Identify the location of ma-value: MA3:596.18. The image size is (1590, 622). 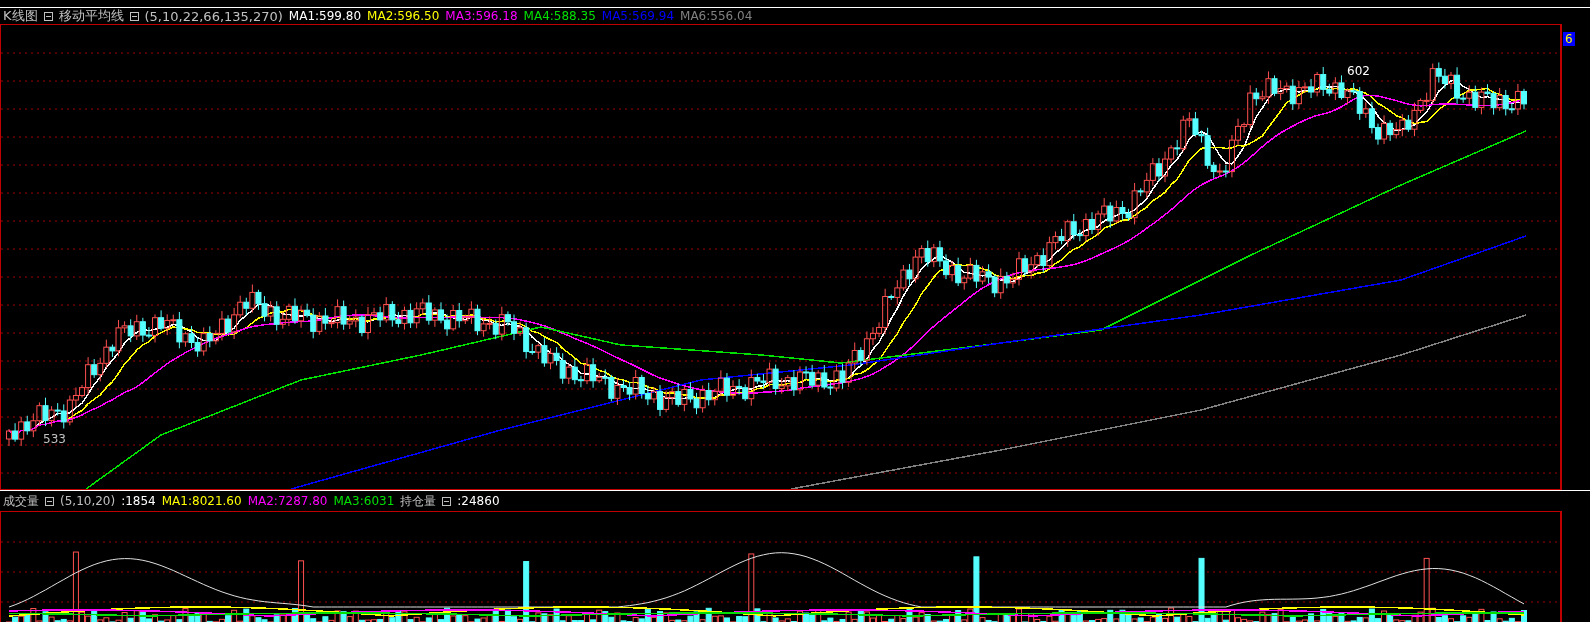
(481, 16).